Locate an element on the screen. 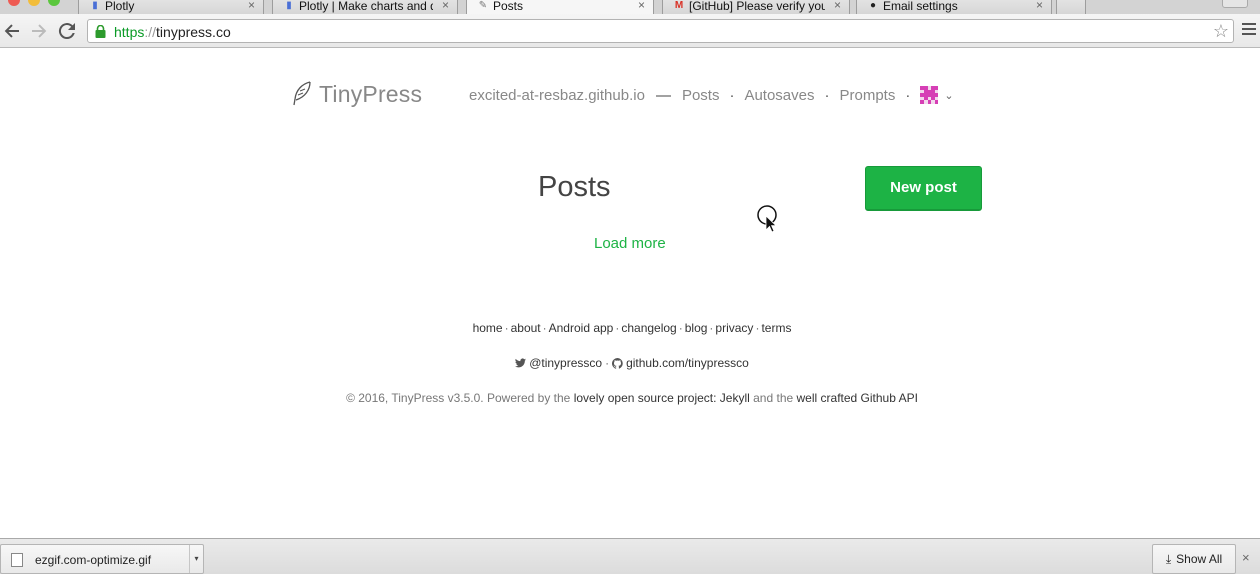 This screenshot has height=574, width=1260. window-minimize-button is located at coordinates (34, 3).